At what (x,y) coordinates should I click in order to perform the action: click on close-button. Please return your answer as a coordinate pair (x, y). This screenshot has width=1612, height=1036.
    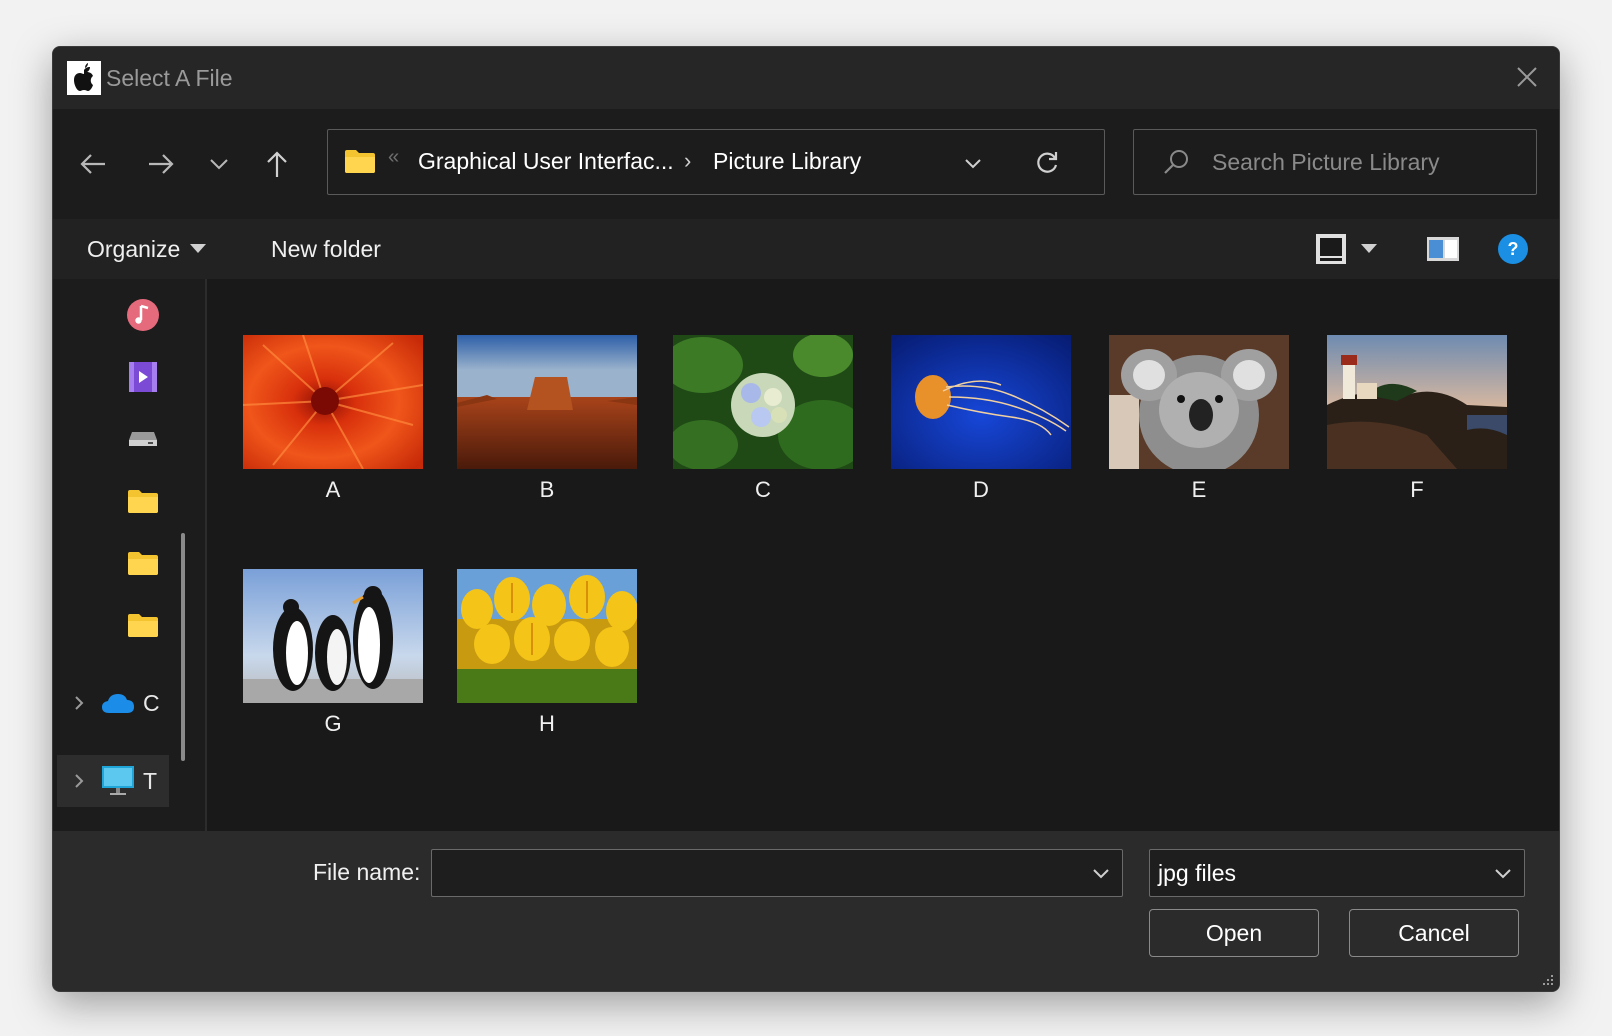
    Looking at the image, I should click on (1527, 77).